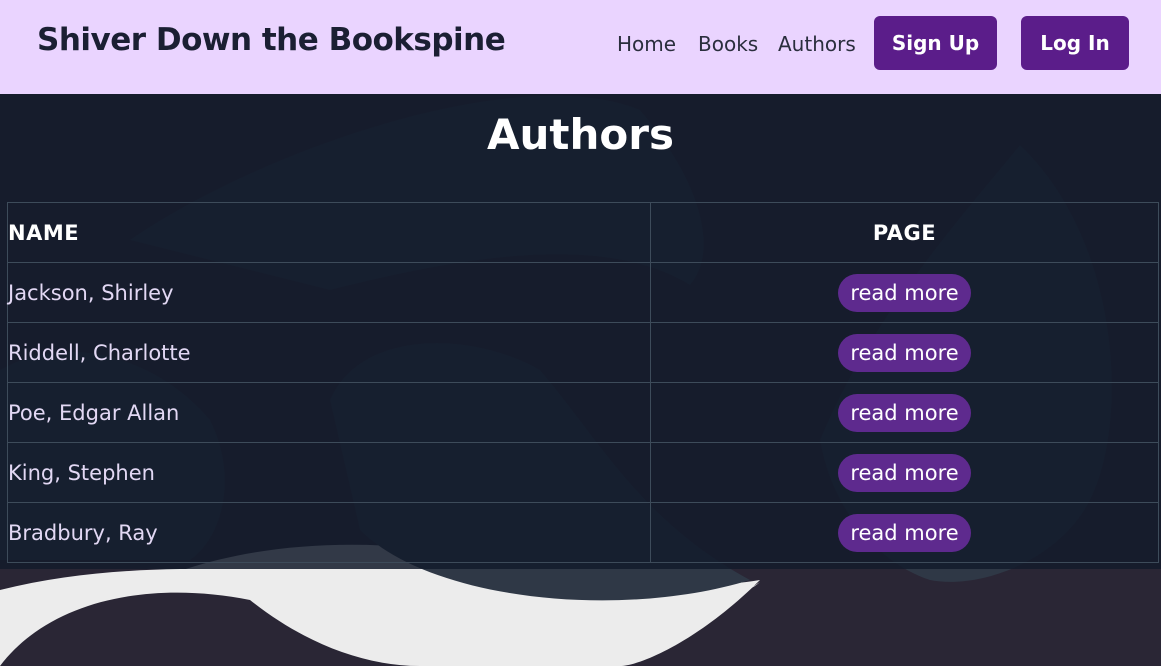 The height and width of the screenshot is (666, 1161). What do you see at coordinates (580, 134) in the screenshot?
I see `page-title: Authors` at bounding box center [580, 134].